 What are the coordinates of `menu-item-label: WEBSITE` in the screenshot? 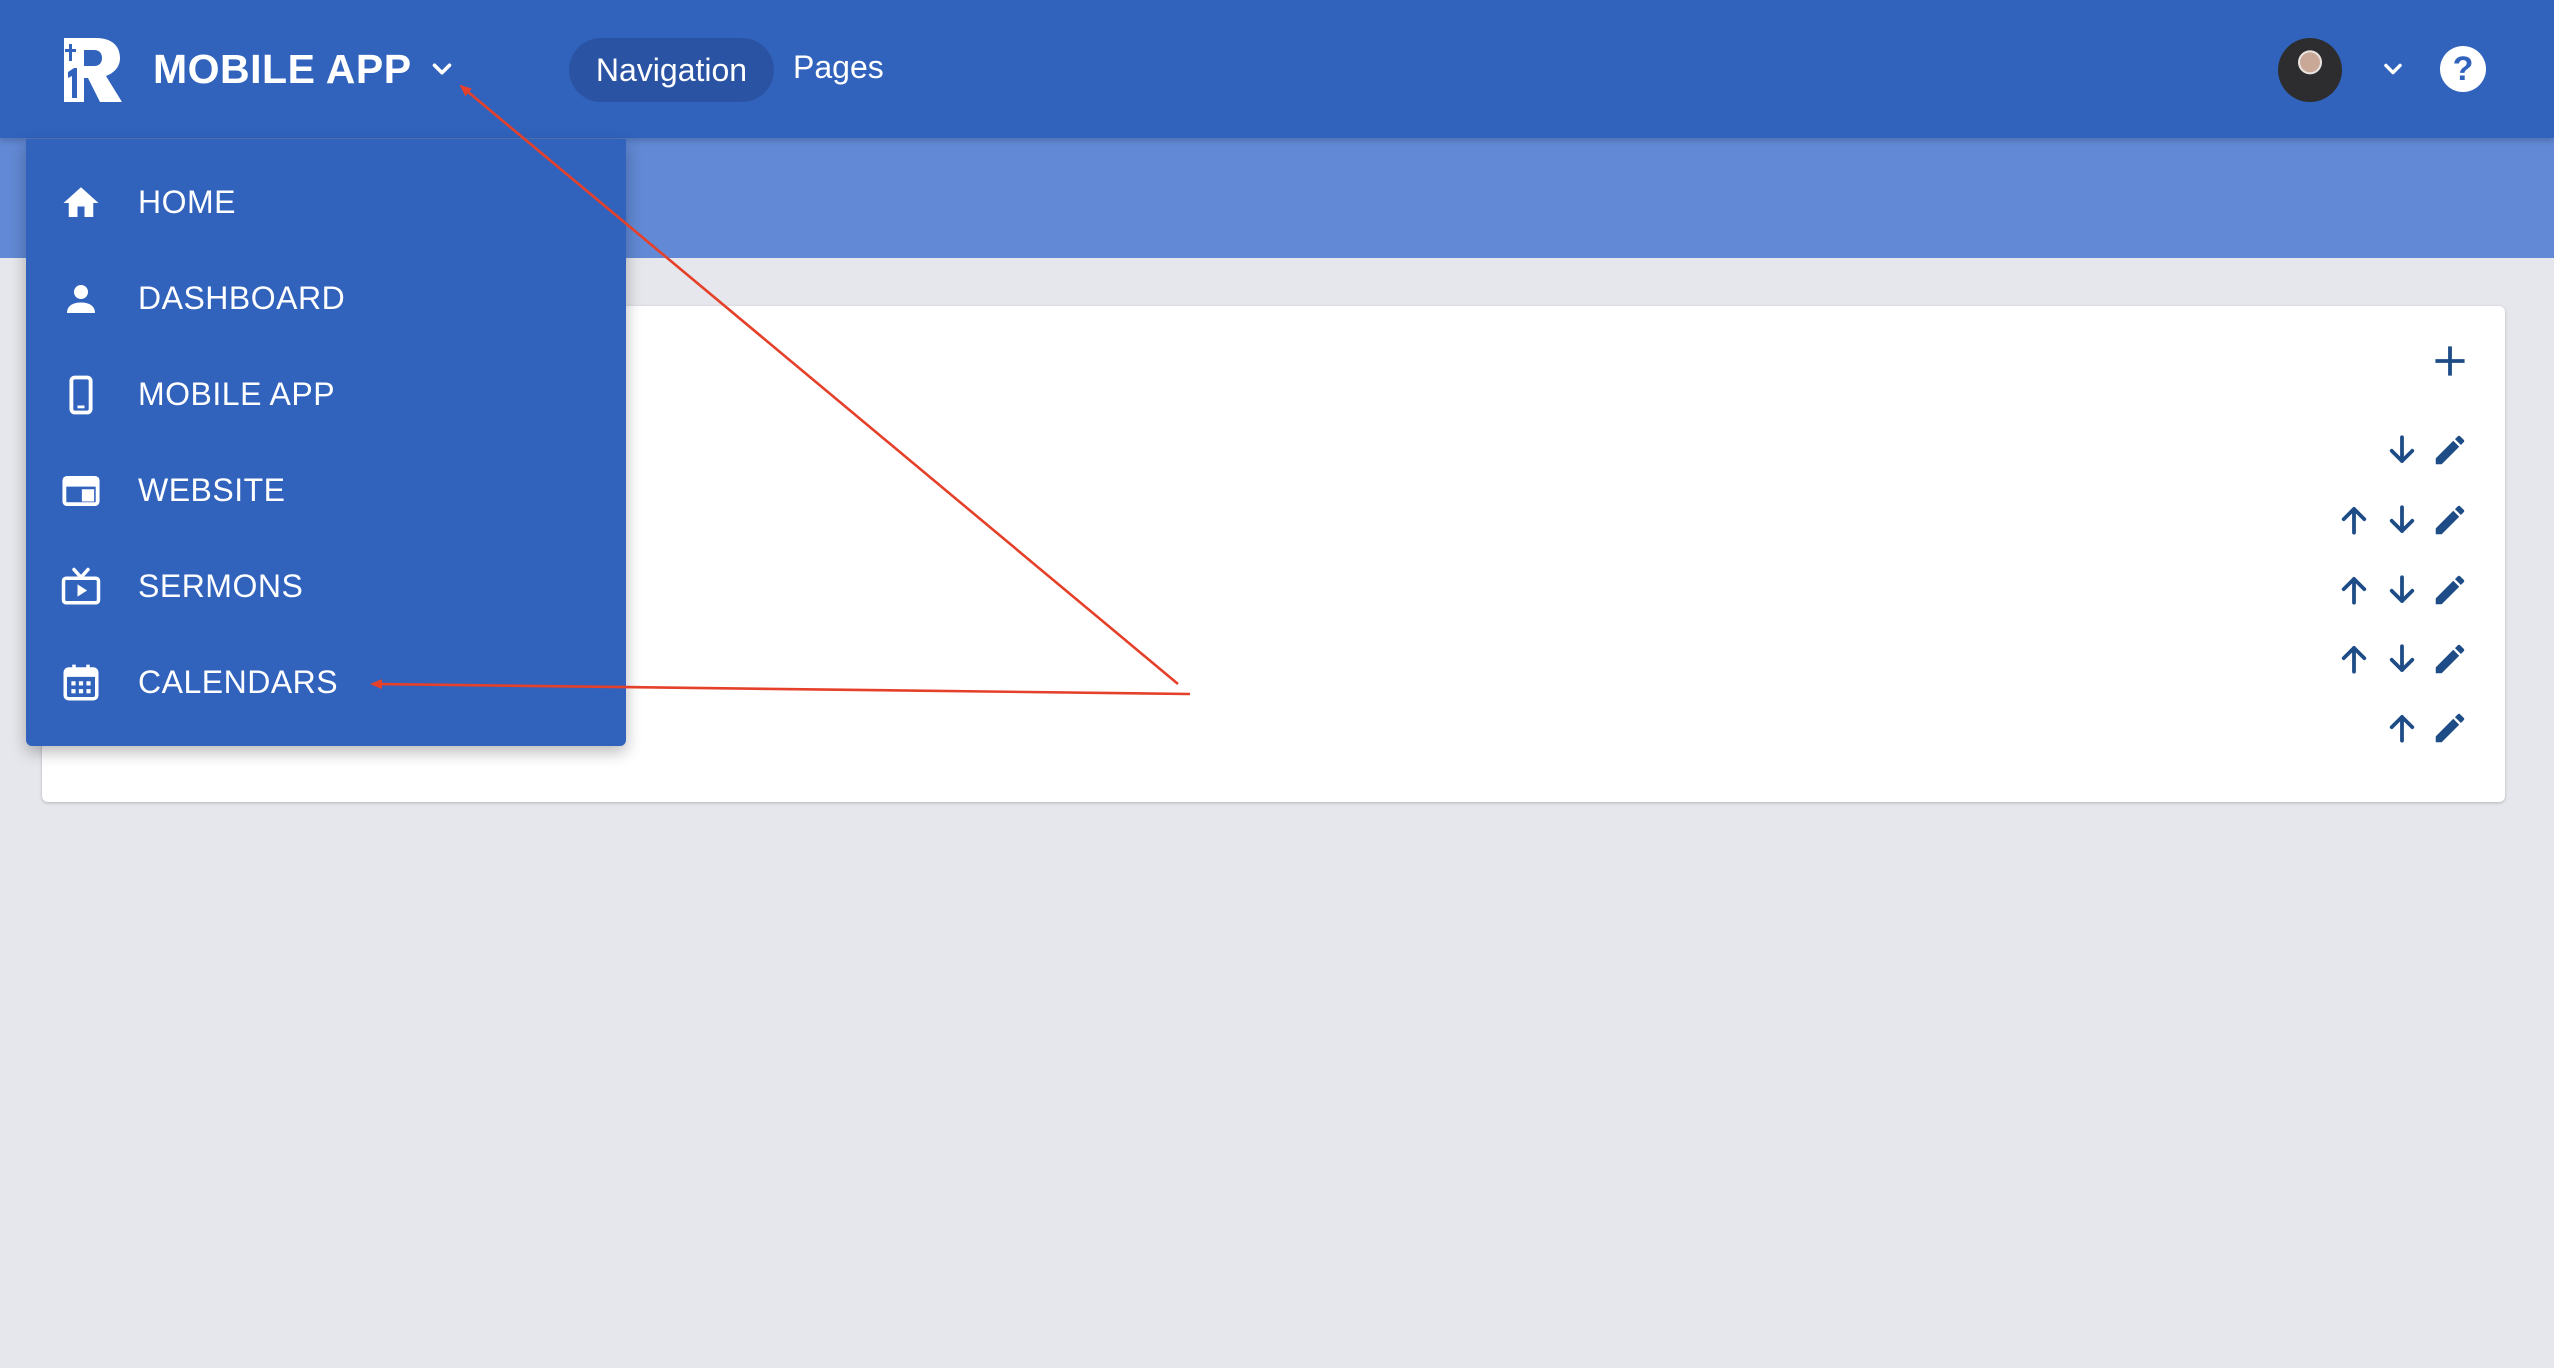 It's located at (212, 490).